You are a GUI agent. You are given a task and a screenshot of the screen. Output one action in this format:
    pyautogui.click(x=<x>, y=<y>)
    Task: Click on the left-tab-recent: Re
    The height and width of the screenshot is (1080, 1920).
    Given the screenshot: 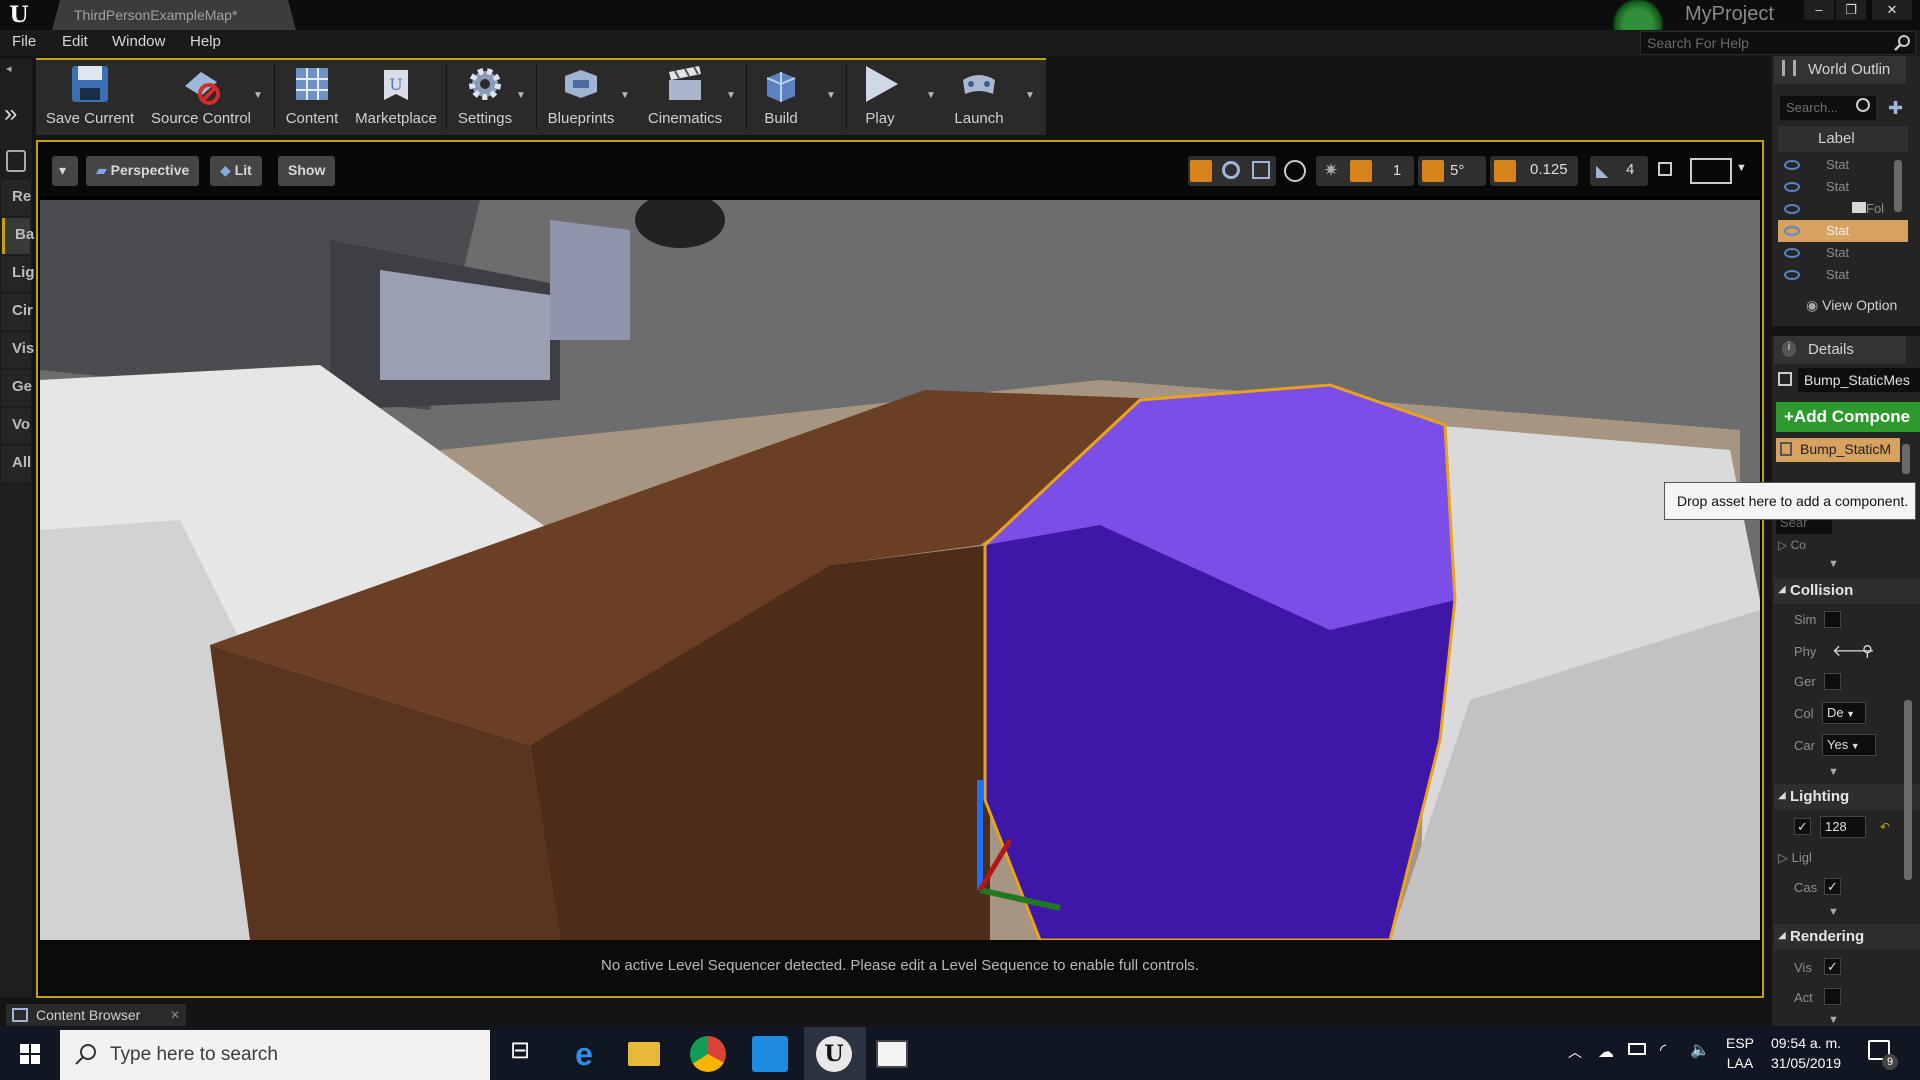 What is the action you would take?
    pyautogui.click(x=16, y=198)
    